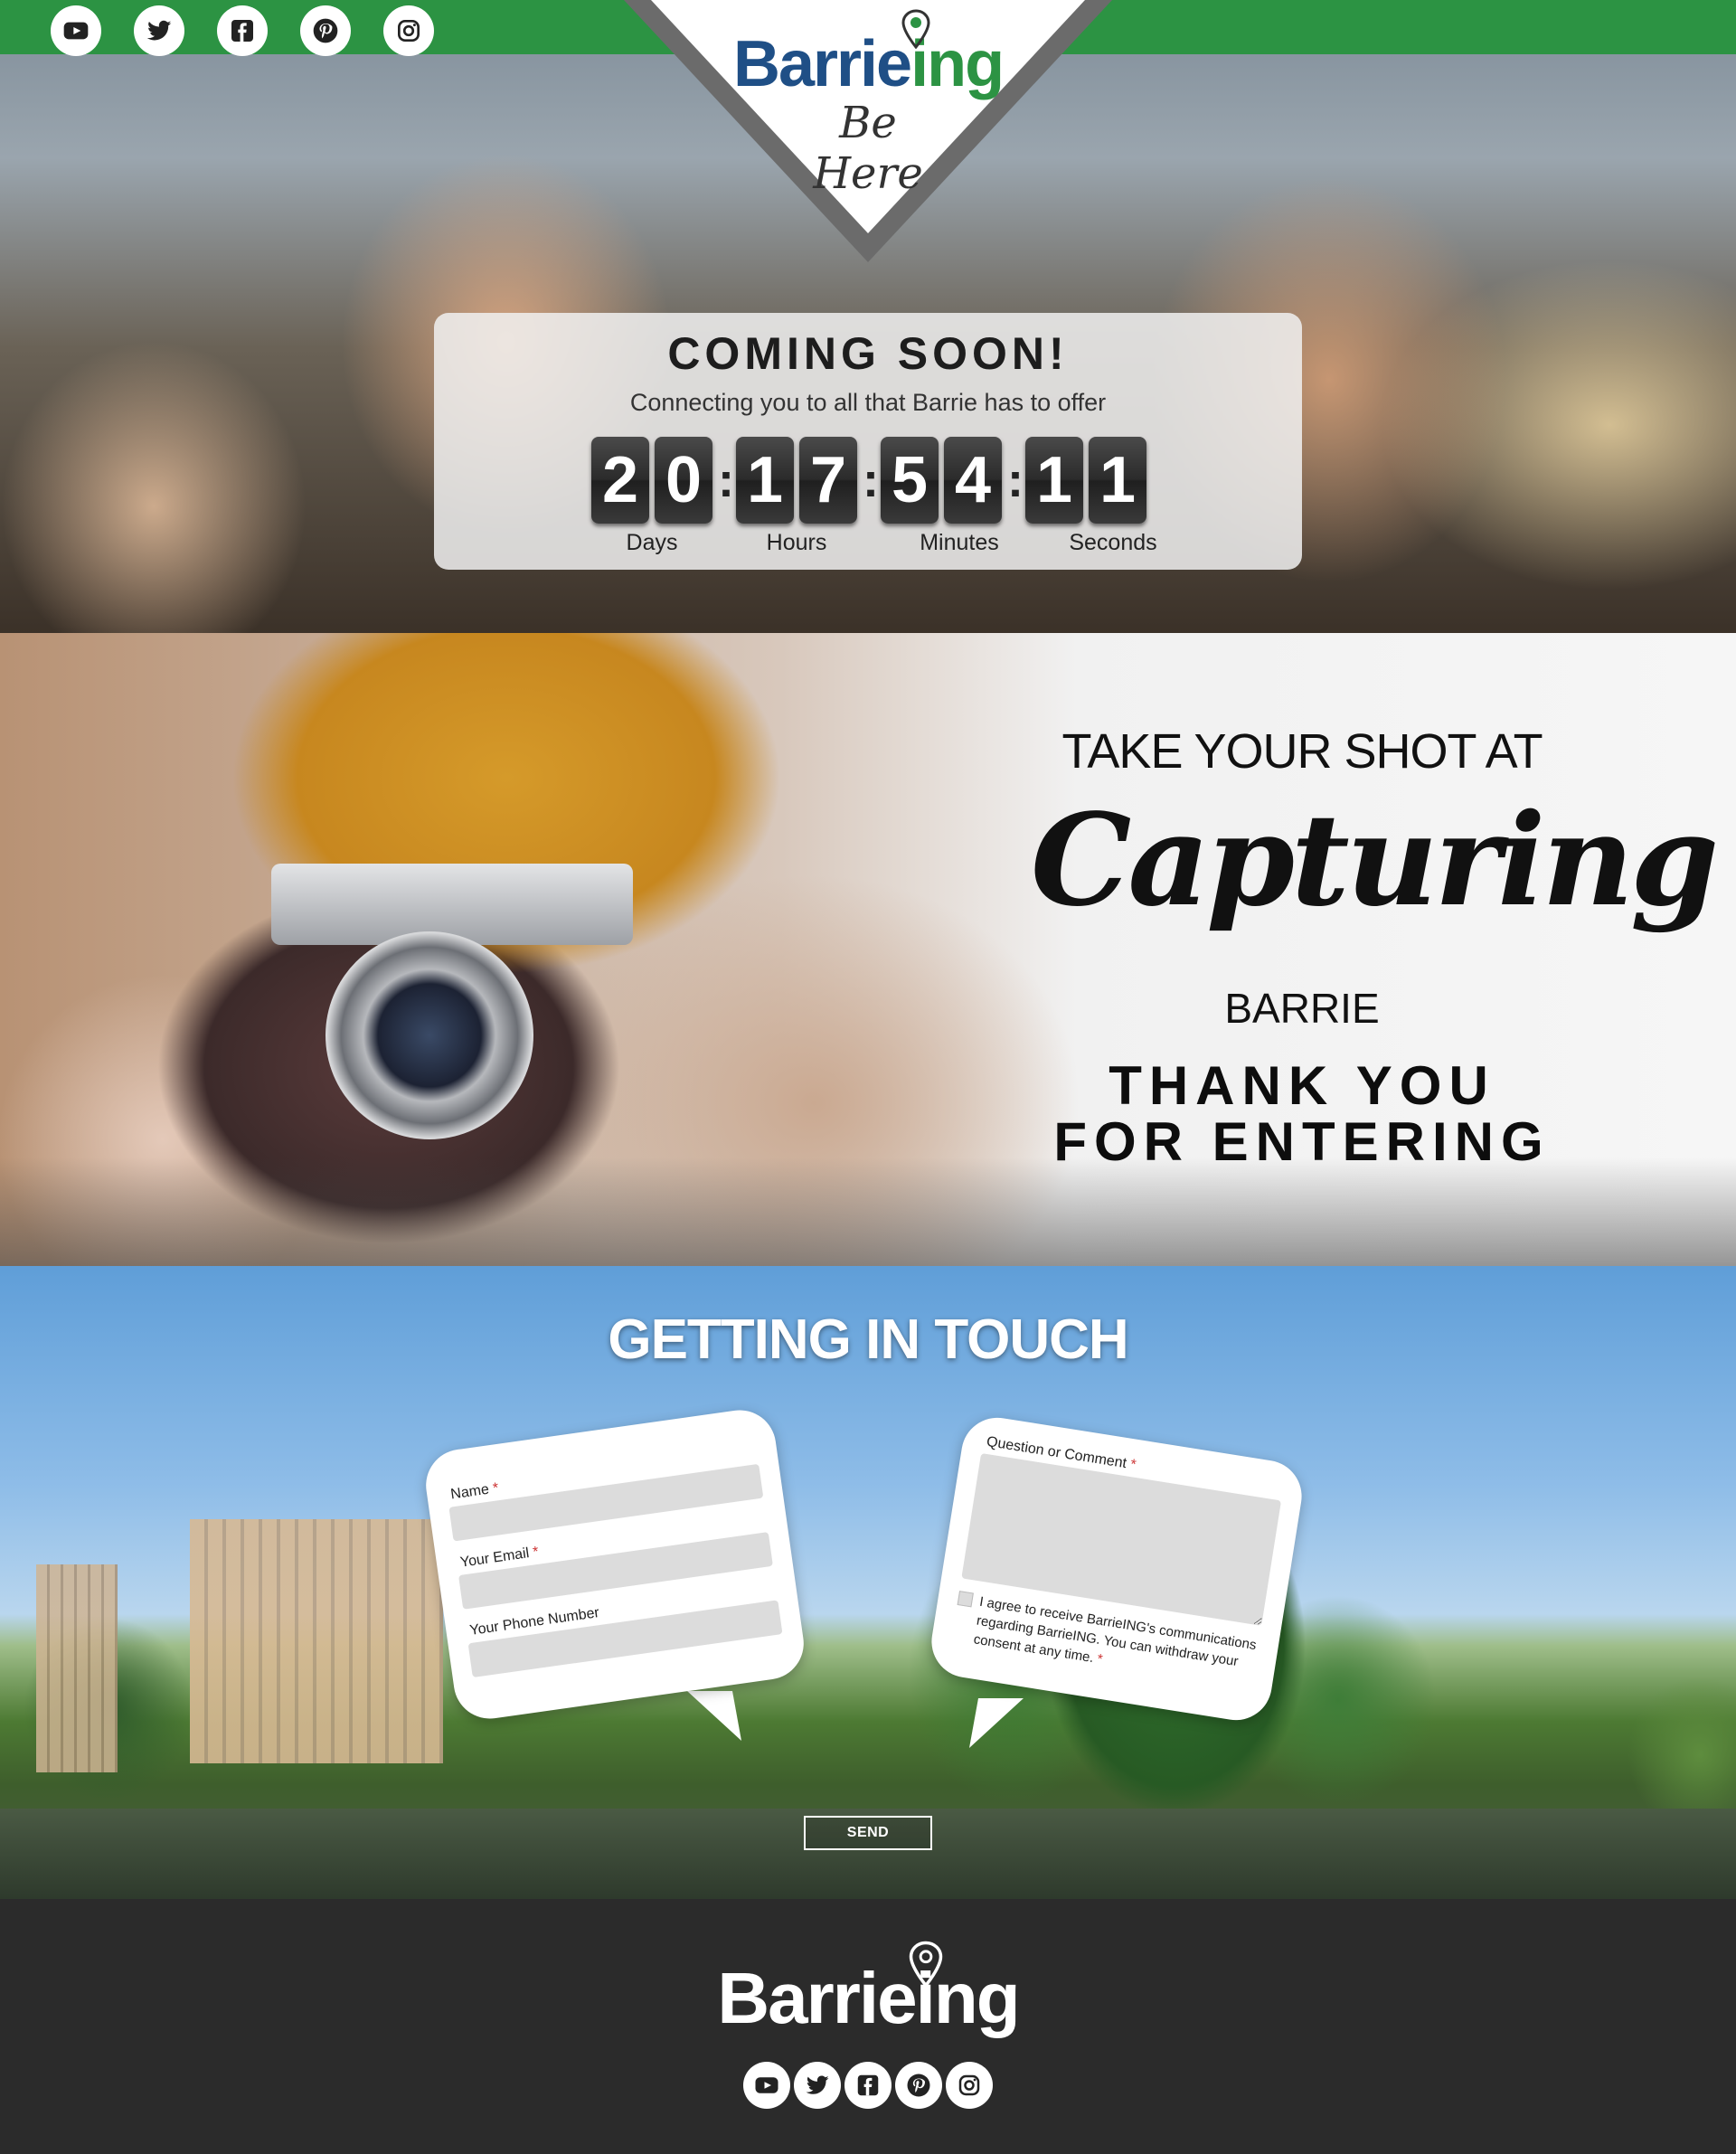  I want to click on bottom-shade, so click(868, 1211).